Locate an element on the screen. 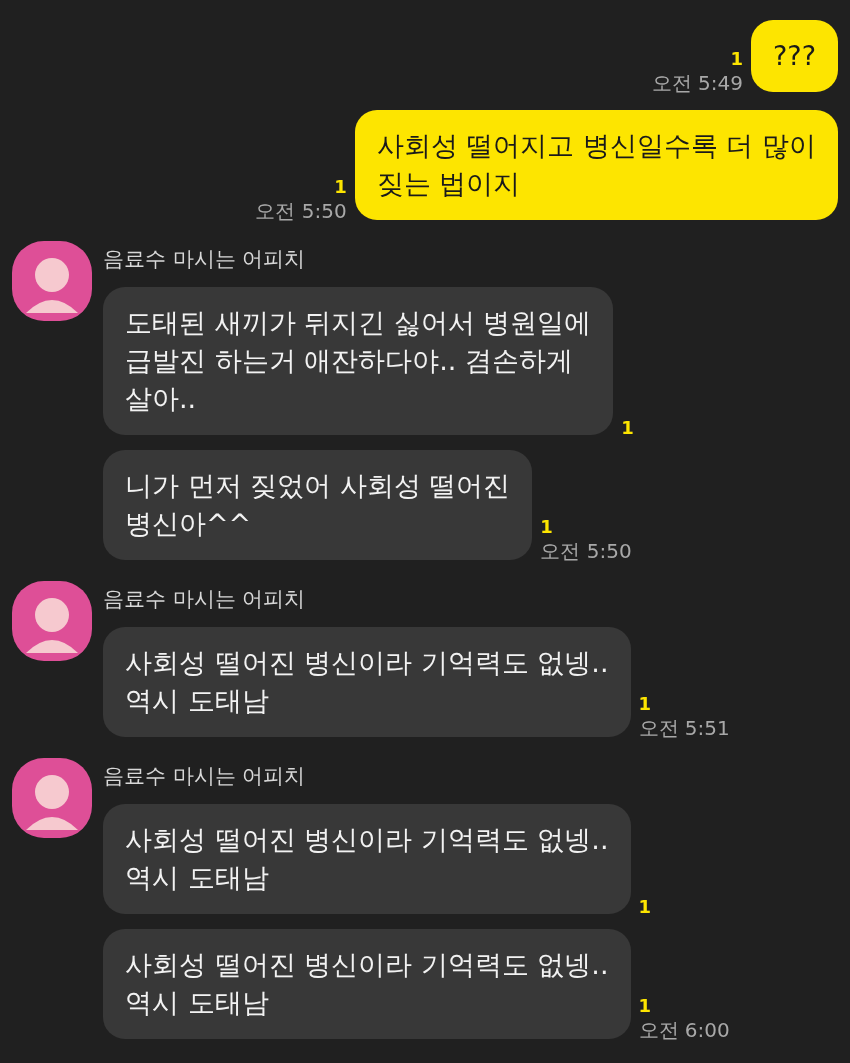 The image size is (850, 1063). message-bubble: 니가 먼저 짖었어 사회성 떨어진 병신아^^ is located at coordinates (318, 505).